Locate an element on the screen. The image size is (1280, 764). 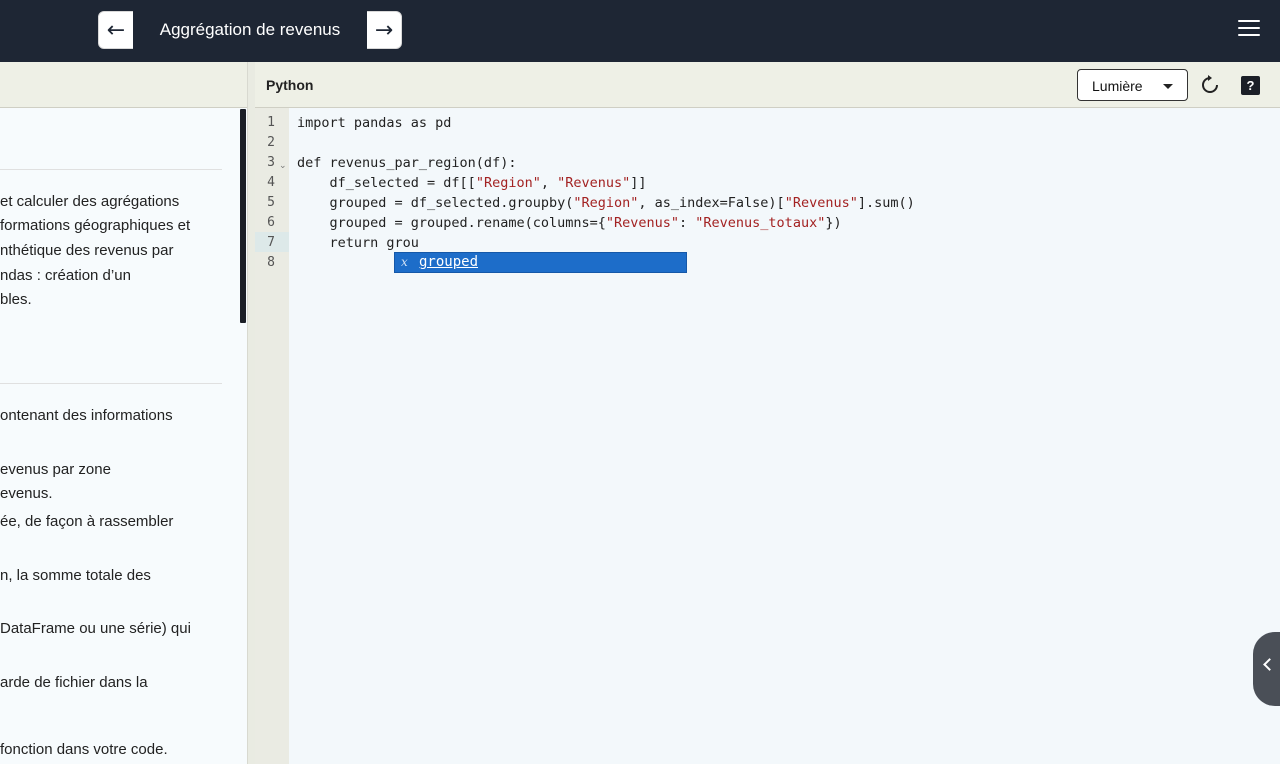
instruction-line: fonction dans votre code. is located at coordinates (84, 749).